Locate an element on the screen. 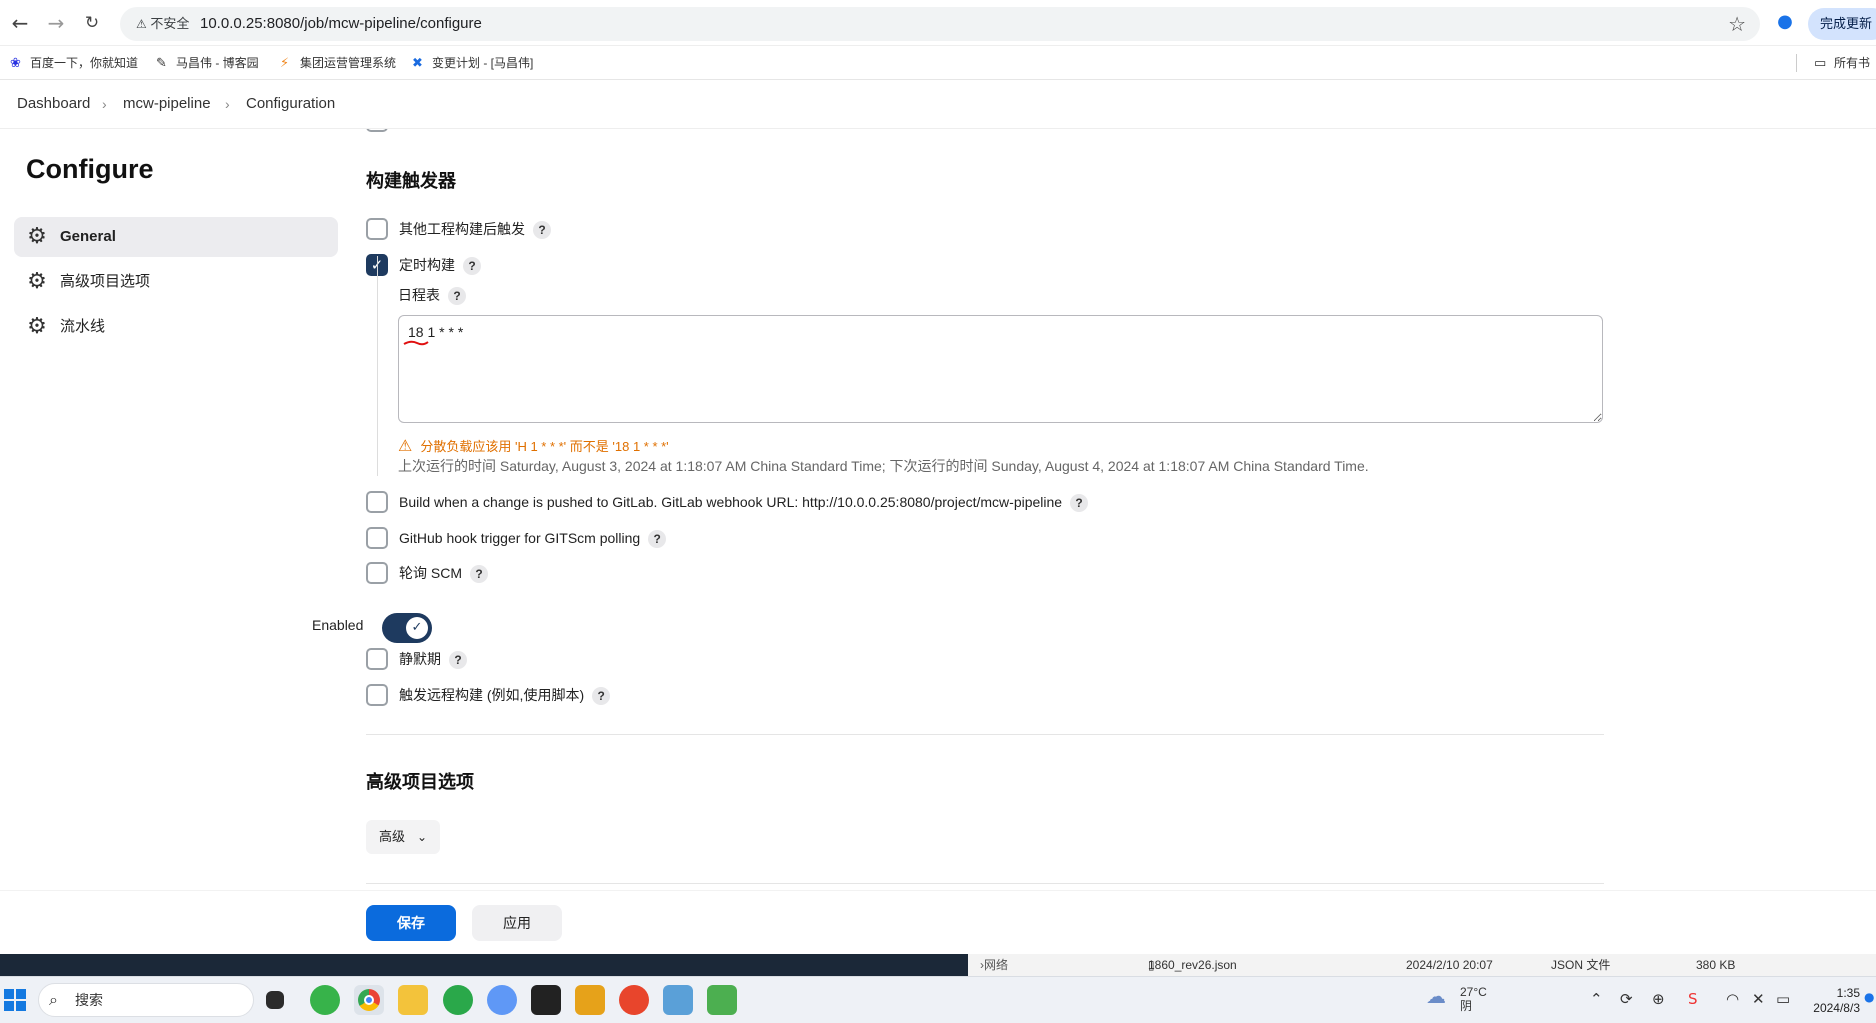 The height and width of the screenshot is (1023, 1876). back-icon: ← is located at coordinates (20, 23).